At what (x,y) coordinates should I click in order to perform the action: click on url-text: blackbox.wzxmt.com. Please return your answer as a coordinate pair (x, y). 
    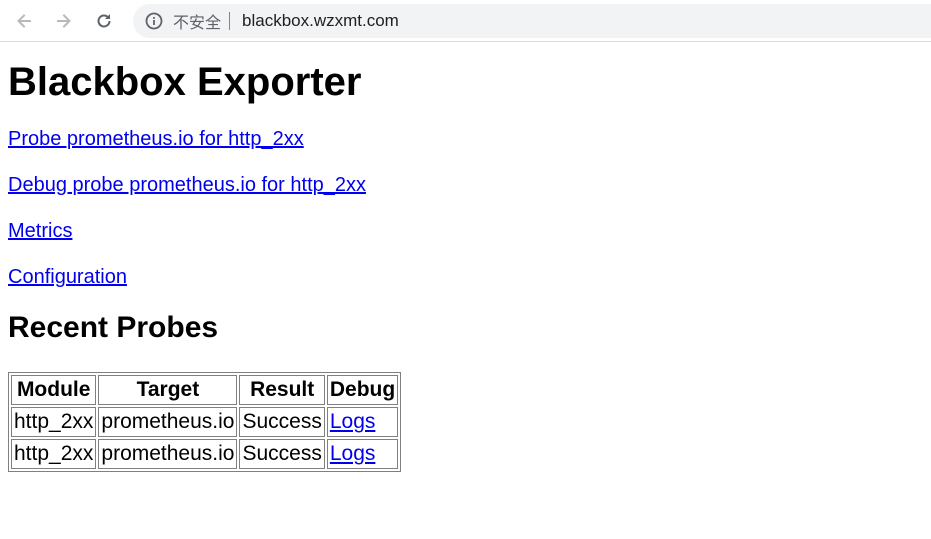
    Looking at the image, I should click on (320, 21).